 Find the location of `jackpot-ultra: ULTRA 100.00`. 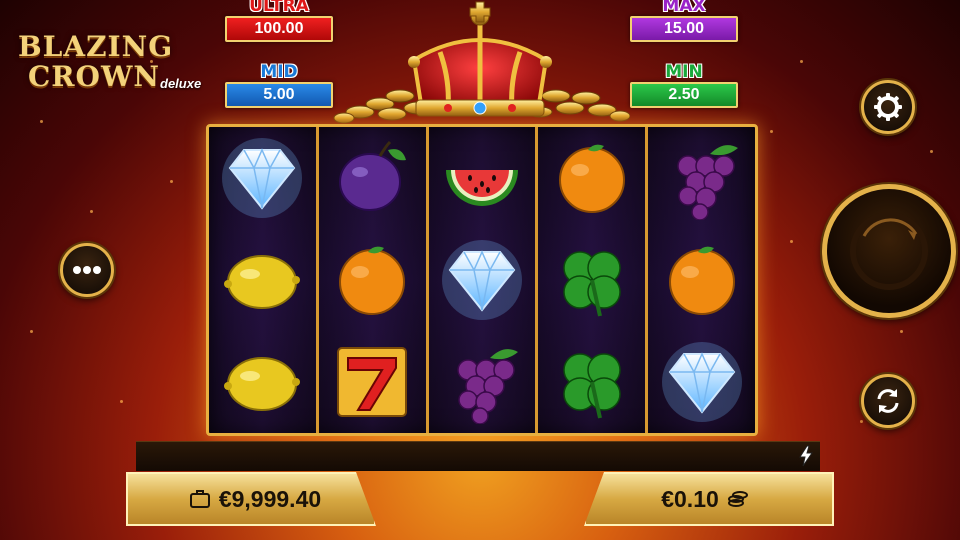

jackpot-ultra: ULTRA 100.00 is located at coordinates (279, 21).